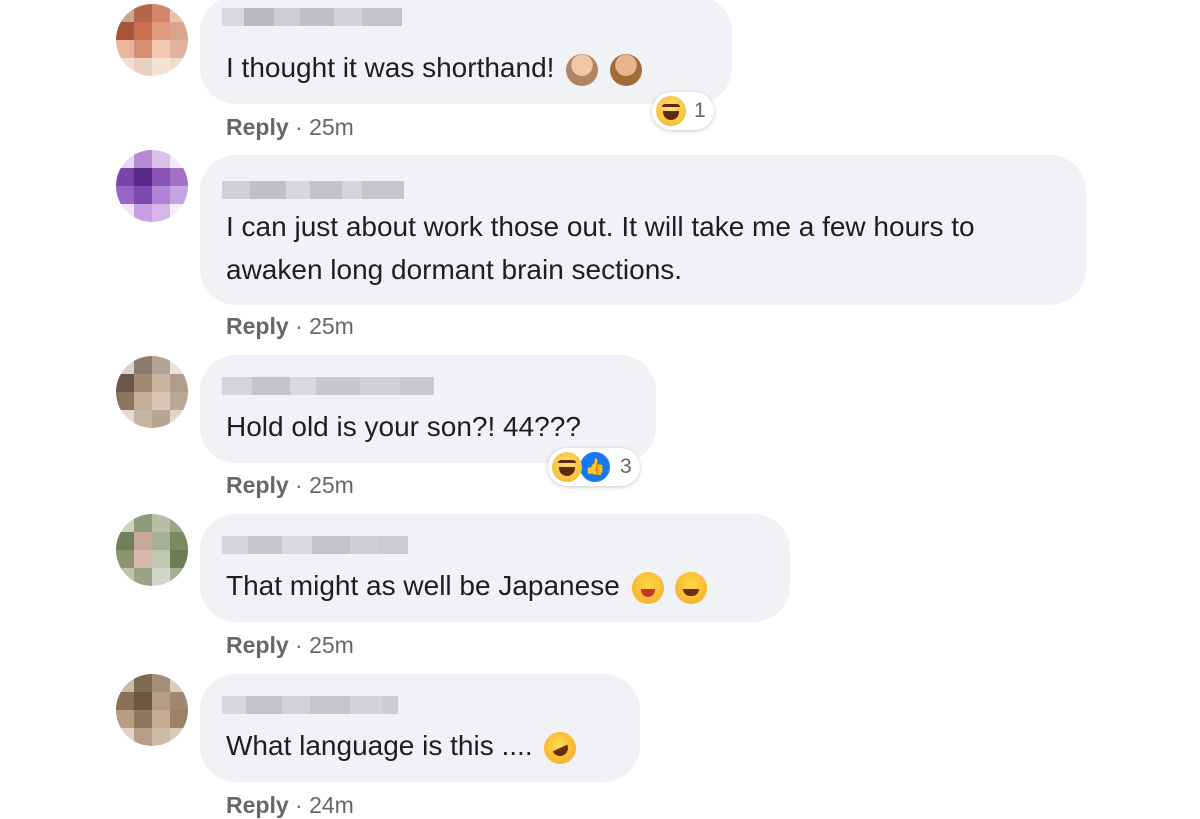 This screenshot has height=819, width=1200. I want to click on comment-text: That might as well be Japanese, so click(498, 585).